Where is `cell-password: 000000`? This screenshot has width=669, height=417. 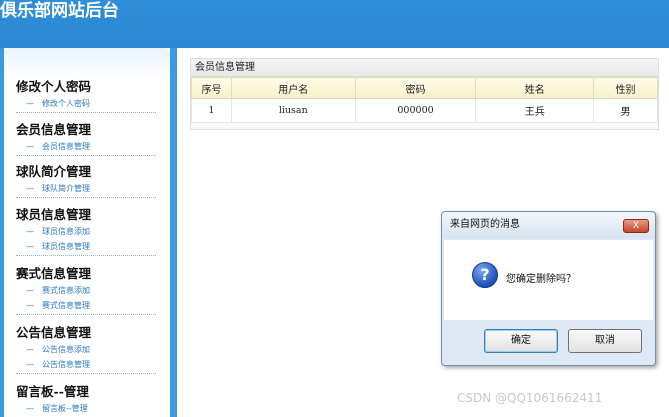
cell-password: 000000 is located at coordinates (415, 110).